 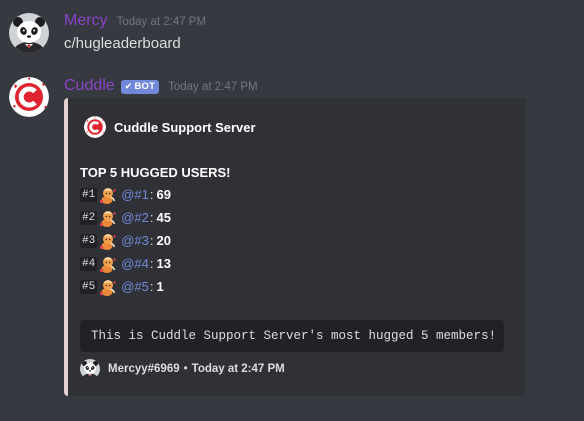 What do you see at coordinates (163, 194) in the screenshot?
I see `hug-count: 69` at bounding box center [163, 194].